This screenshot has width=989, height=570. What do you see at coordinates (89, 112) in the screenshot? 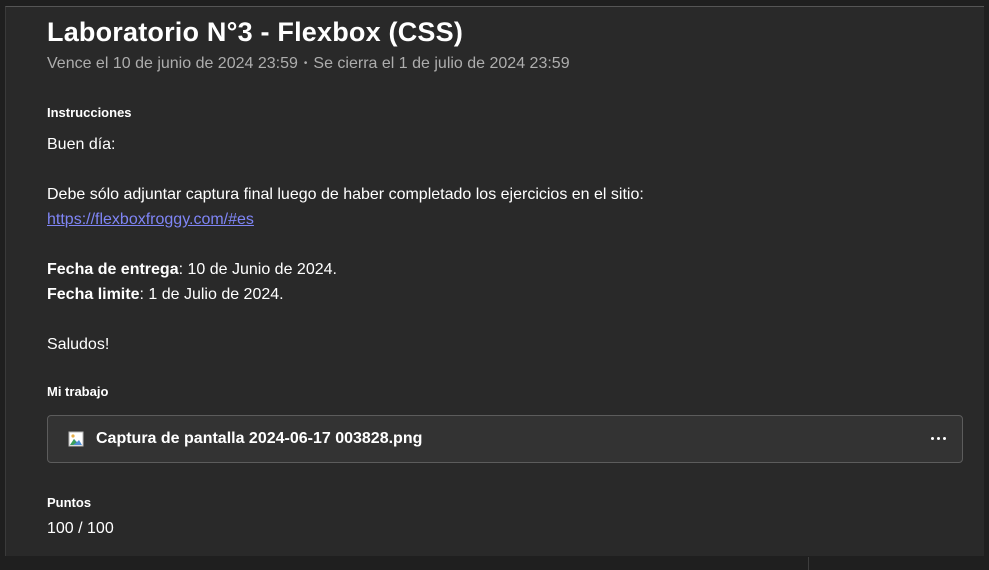
I see `instructions-label: Instrucciones` at bounding box center [89, 112].